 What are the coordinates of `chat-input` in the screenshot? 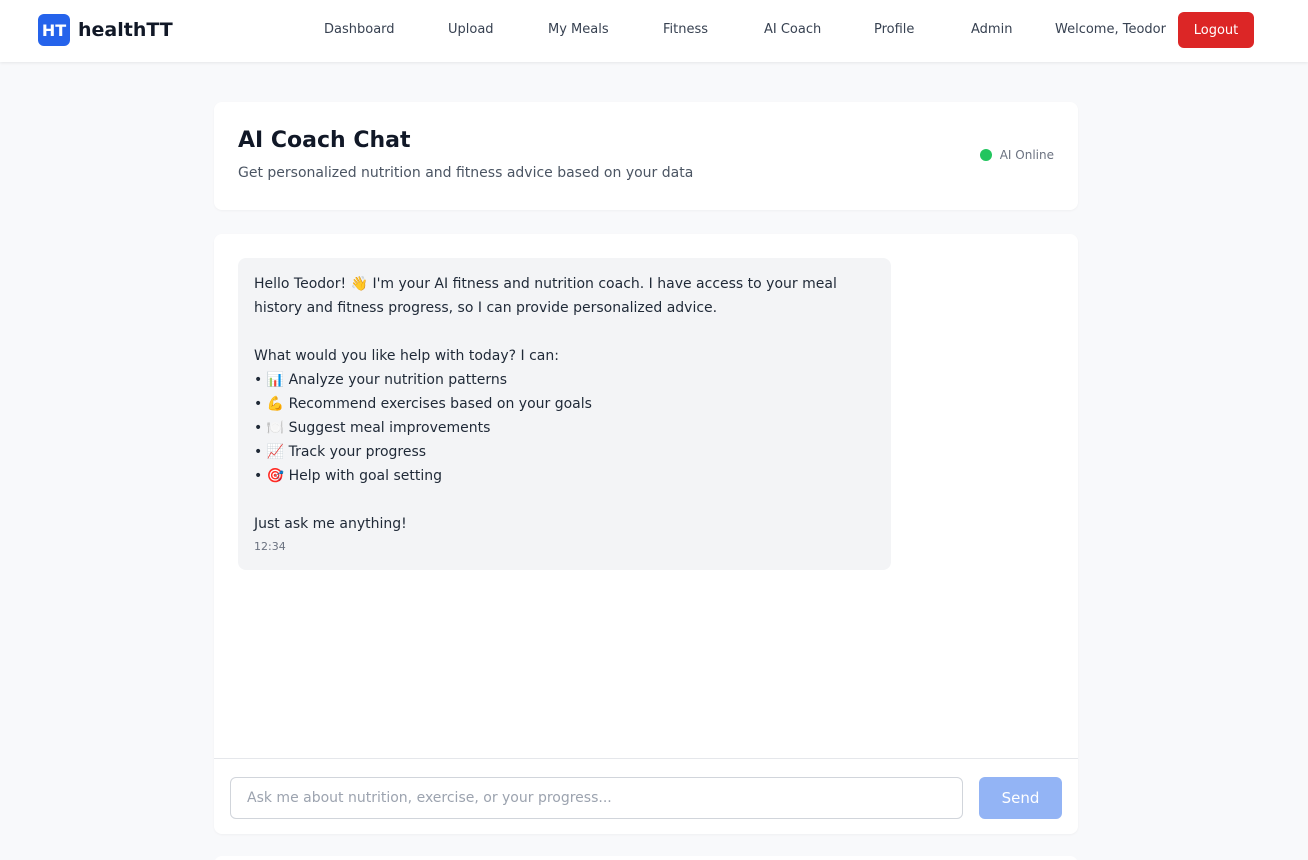 It's located at (596, 798).